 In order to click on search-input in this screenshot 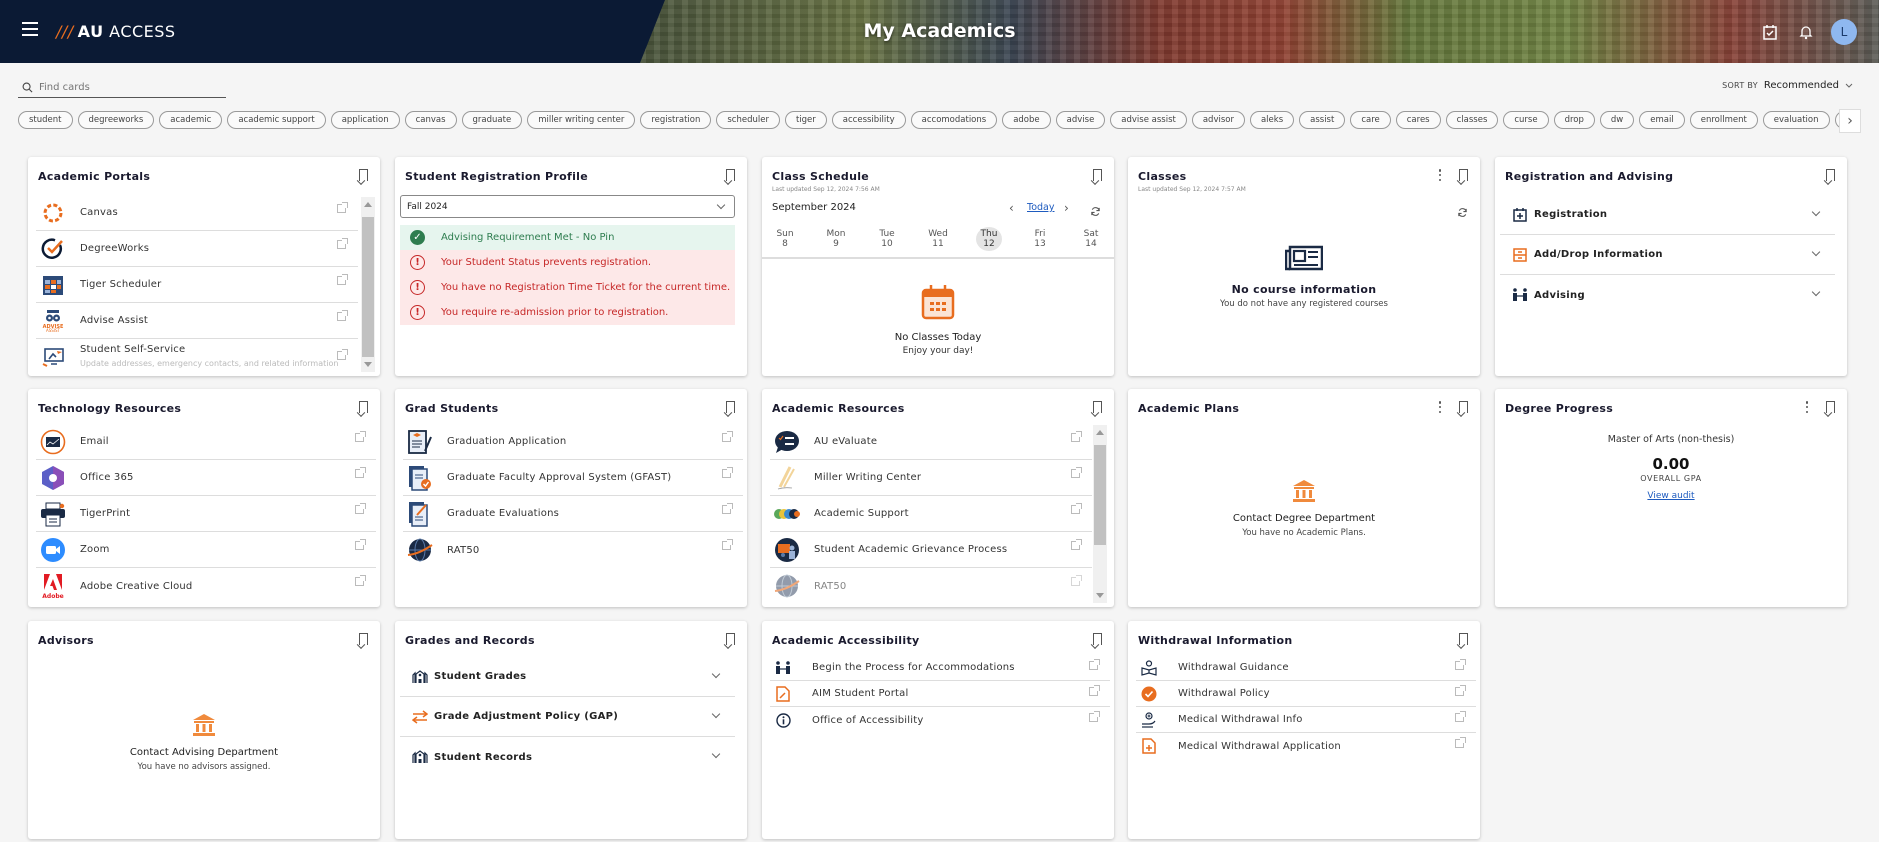, I will do `click(124, 87)`.